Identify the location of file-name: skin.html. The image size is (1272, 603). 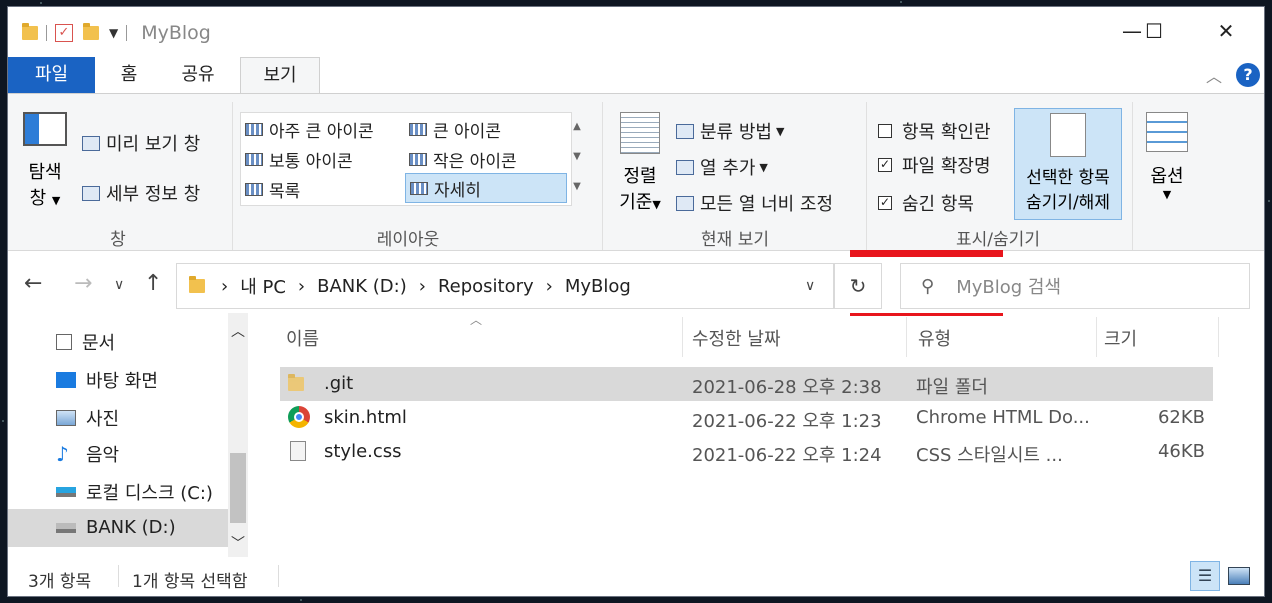
(365, 417).